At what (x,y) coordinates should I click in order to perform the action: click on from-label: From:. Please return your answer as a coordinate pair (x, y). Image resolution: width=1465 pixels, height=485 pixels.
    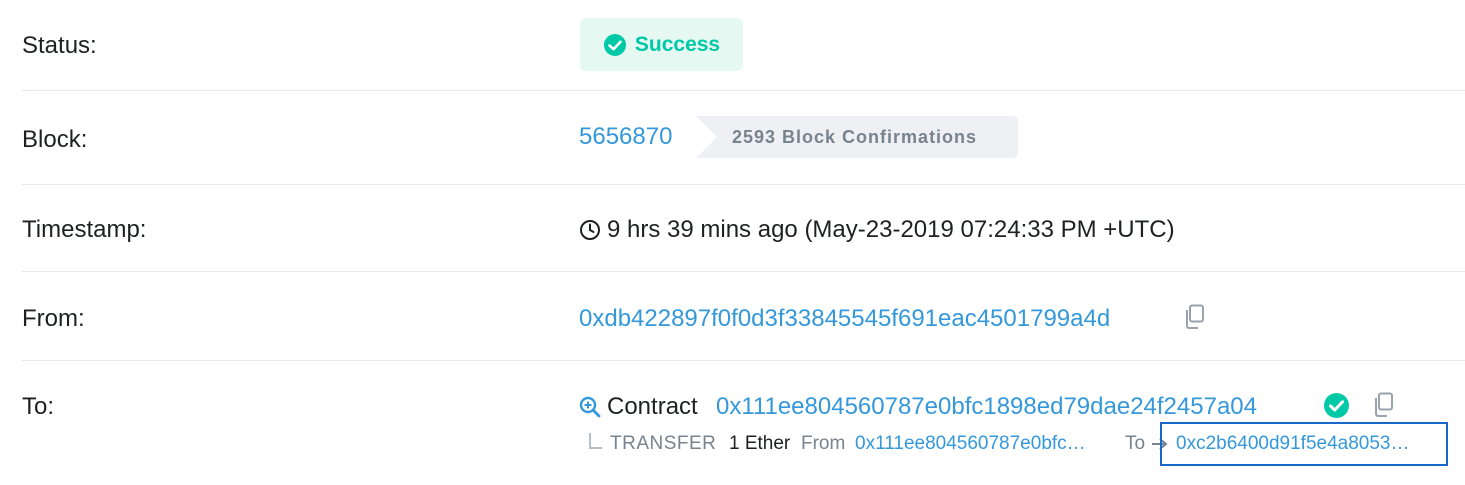
    Looking at the image, I should click on (53, 318).